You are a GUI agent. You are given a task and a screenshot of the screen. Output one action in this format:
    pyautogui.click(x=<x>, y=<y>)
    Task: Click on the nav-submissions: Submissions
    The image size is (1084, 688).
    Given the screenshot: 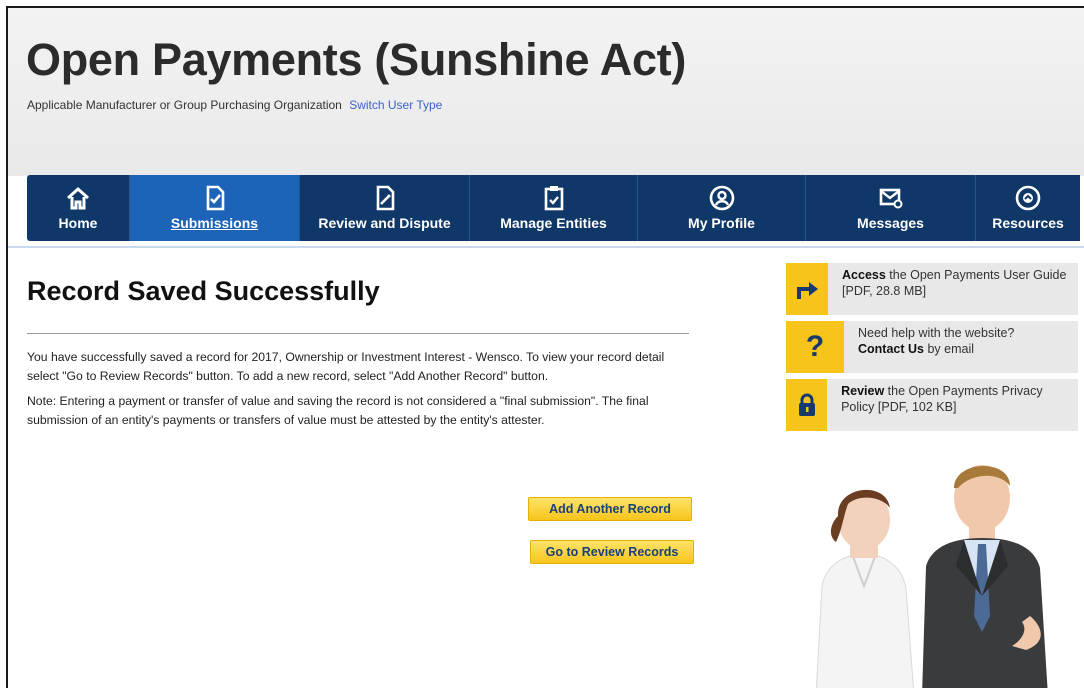 What is the action you would take?
    pyautogui.click(x=215, y=208)
    